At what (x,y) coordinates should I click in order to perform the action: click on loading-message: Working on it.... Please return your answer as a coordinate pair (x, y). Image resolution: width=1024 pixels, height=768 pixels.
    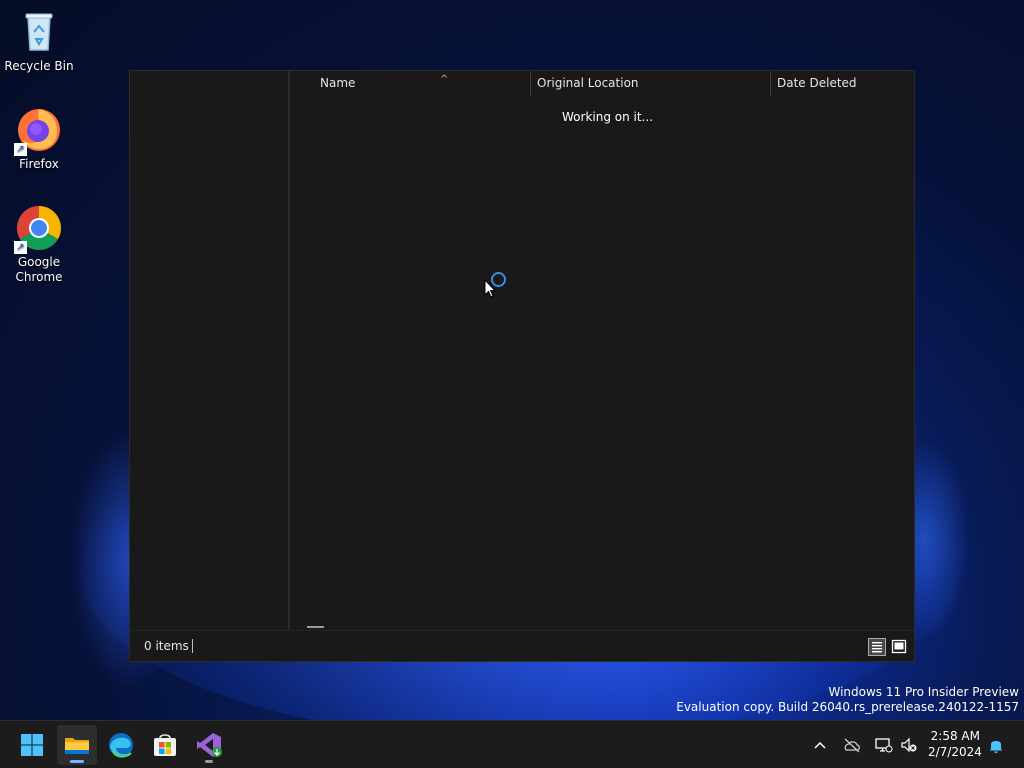
    Looking at the image, I should click on (608, 117).